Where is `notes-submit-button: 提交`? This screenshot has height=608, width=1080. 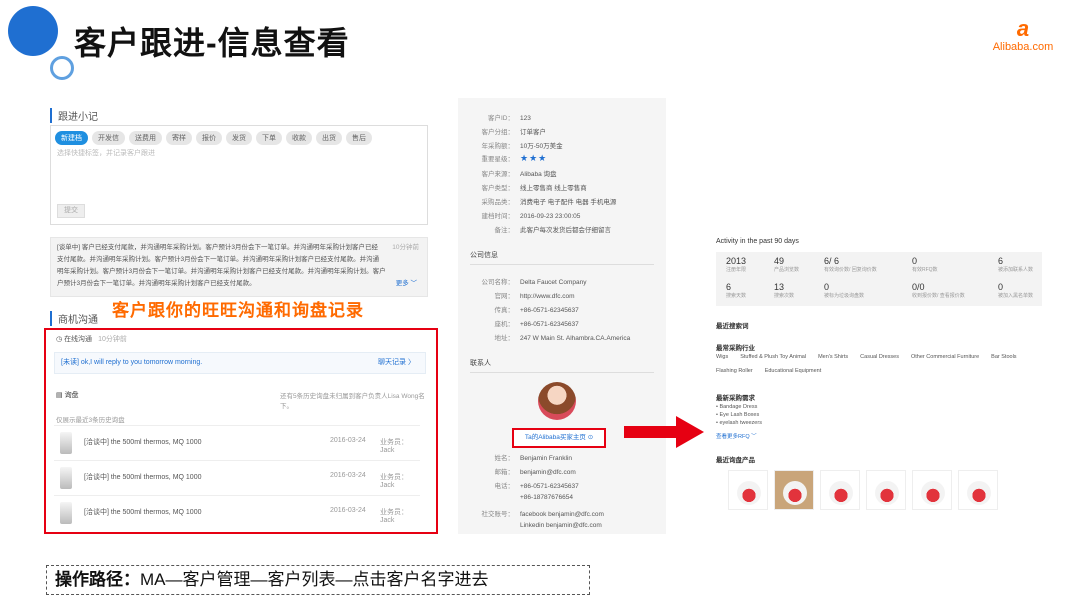 notes-submit-button: 提交 is located at coordinates (71, 211).